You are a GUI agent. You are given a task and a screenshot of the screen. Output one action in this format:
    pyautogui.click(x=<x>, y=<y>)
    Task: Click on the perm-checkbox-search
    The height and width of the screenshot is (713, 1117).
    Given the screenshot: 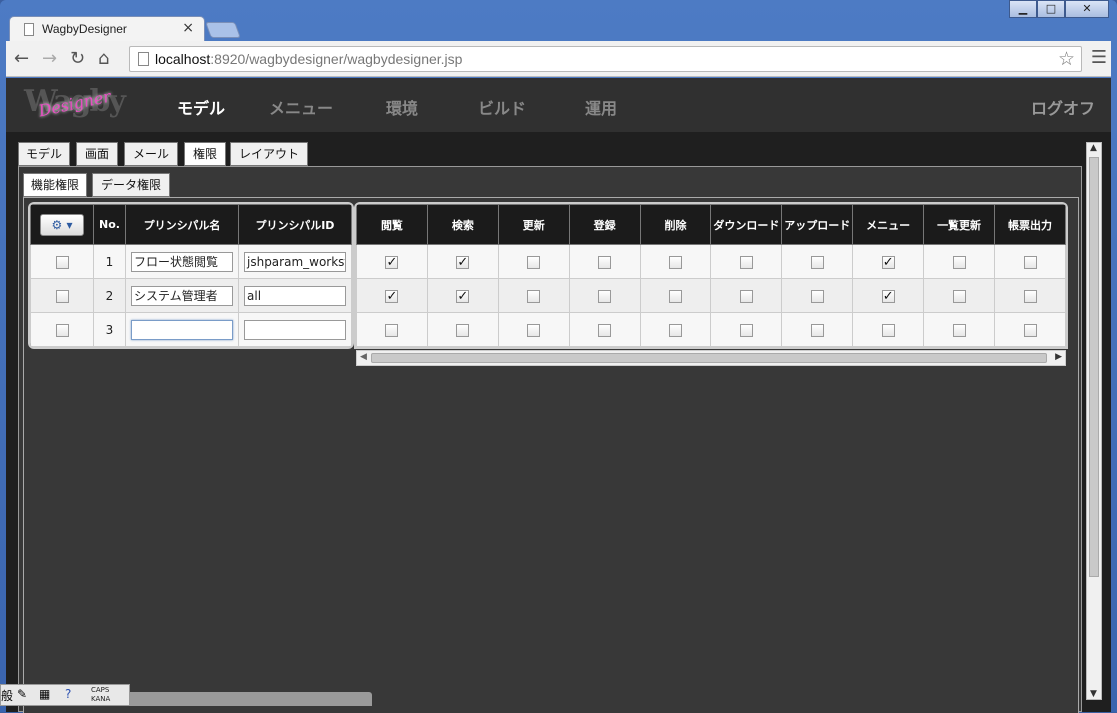 What is the action you would take?
    pyautogui.click(x=463, y=330)
    